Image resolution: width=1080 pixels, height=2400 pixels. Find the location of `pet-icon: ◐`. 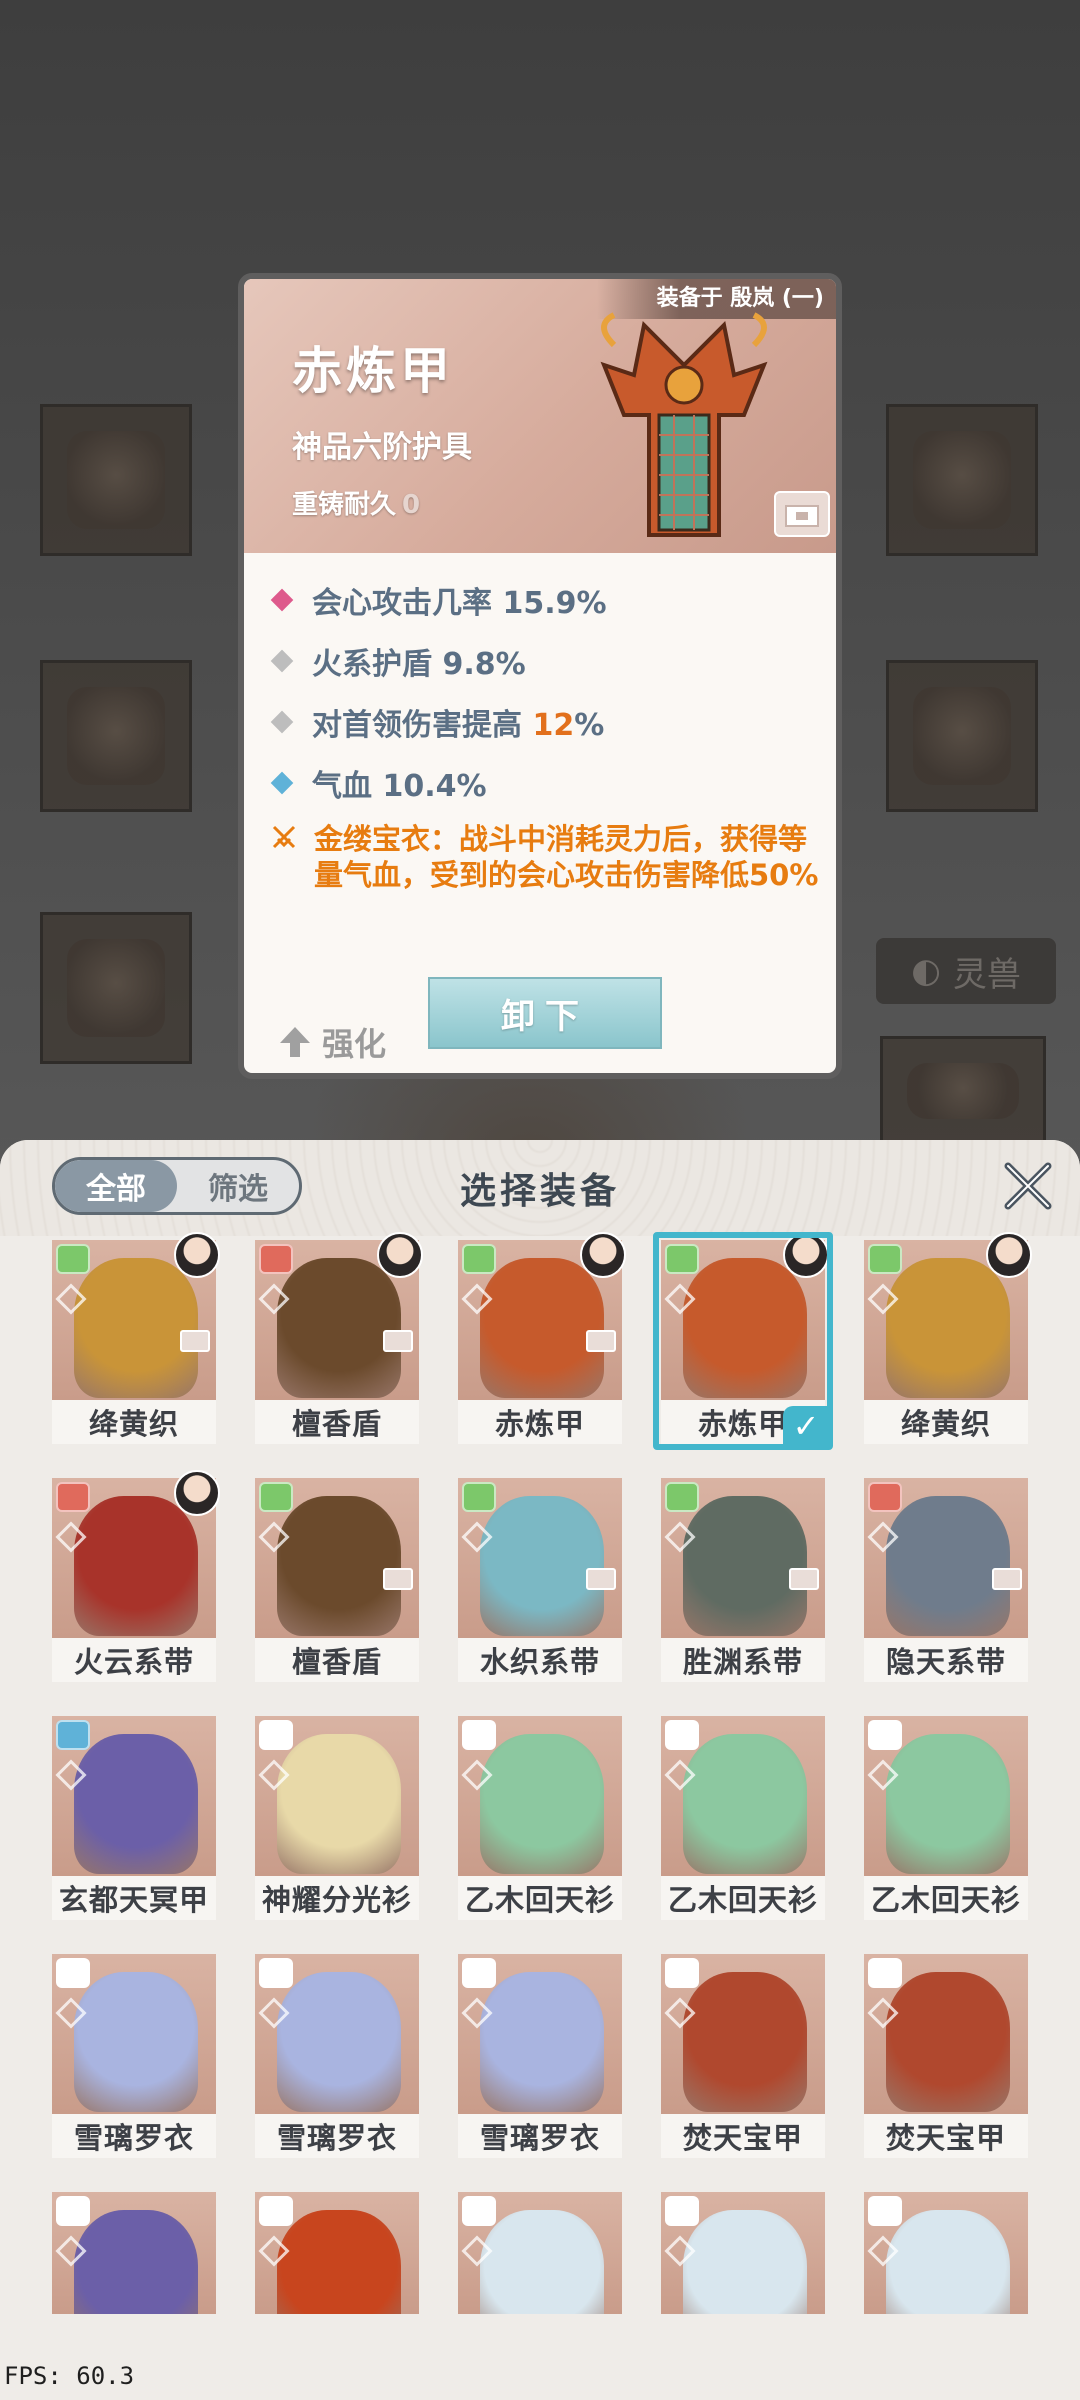

pet-icon: ◐ is located at coordinates (926, 971).